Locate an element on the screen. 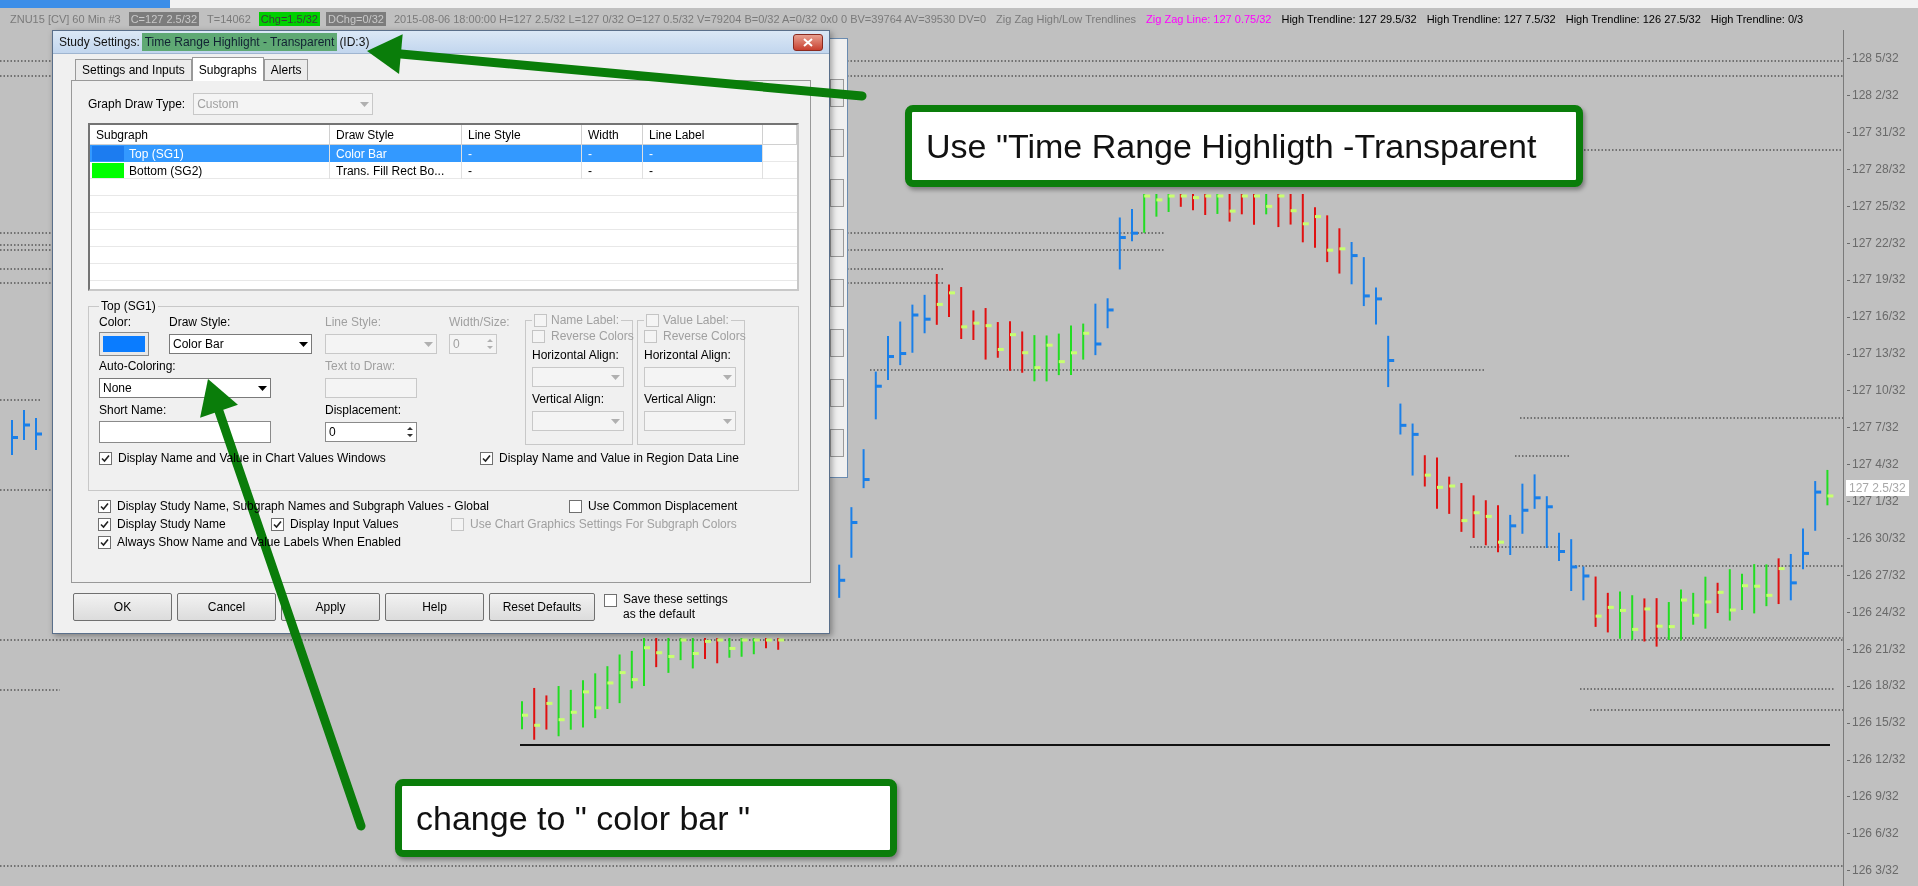 The height and width of the screenshot is (886, 1918). price-label: 126 12/32 is located at coordinates (1881, 759).